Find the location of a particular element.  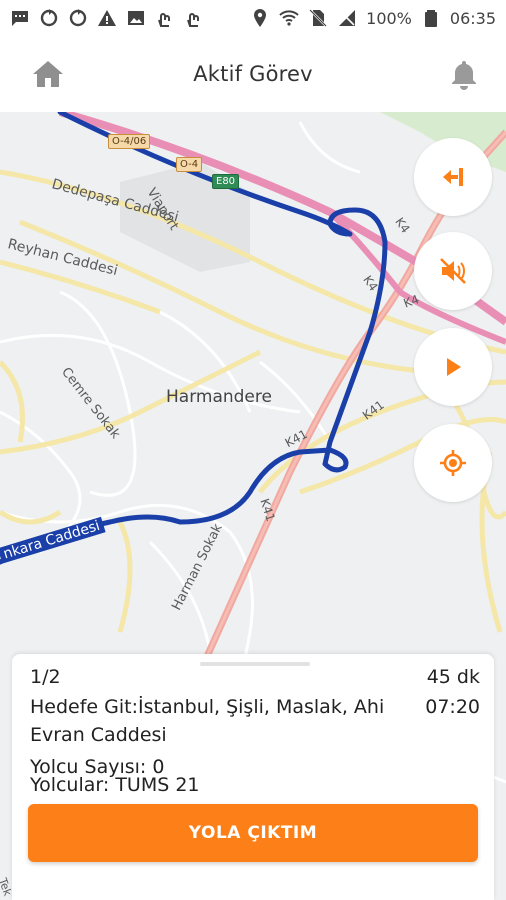

battery-icon is located at coordinates (431, 18).